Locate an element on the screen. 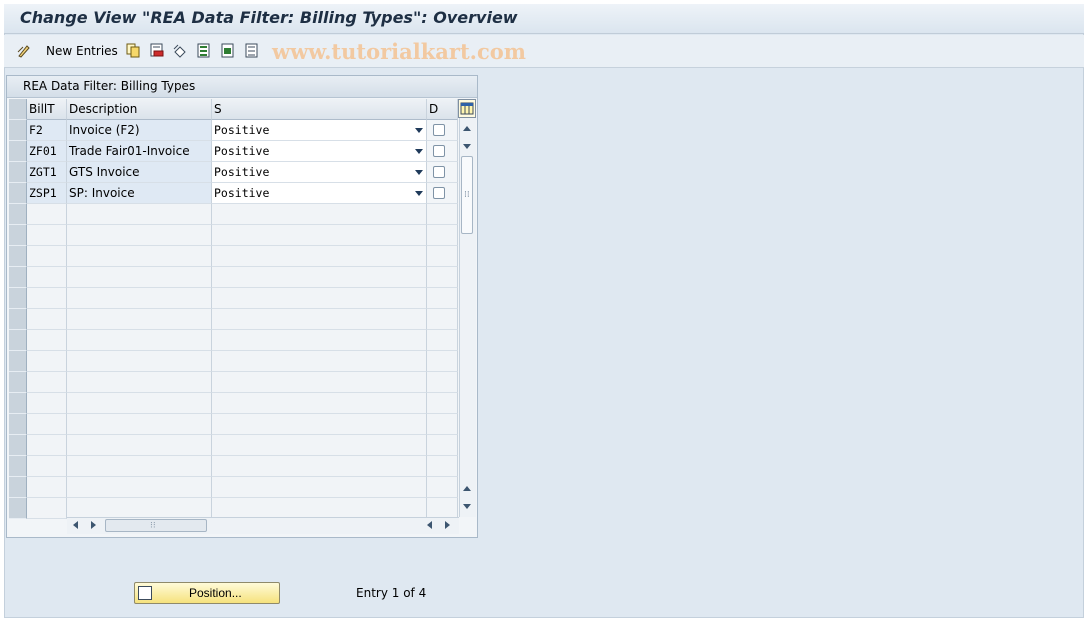 The image size is (1086, 620). select-all-rows-button is located at coordinates (18, 109).